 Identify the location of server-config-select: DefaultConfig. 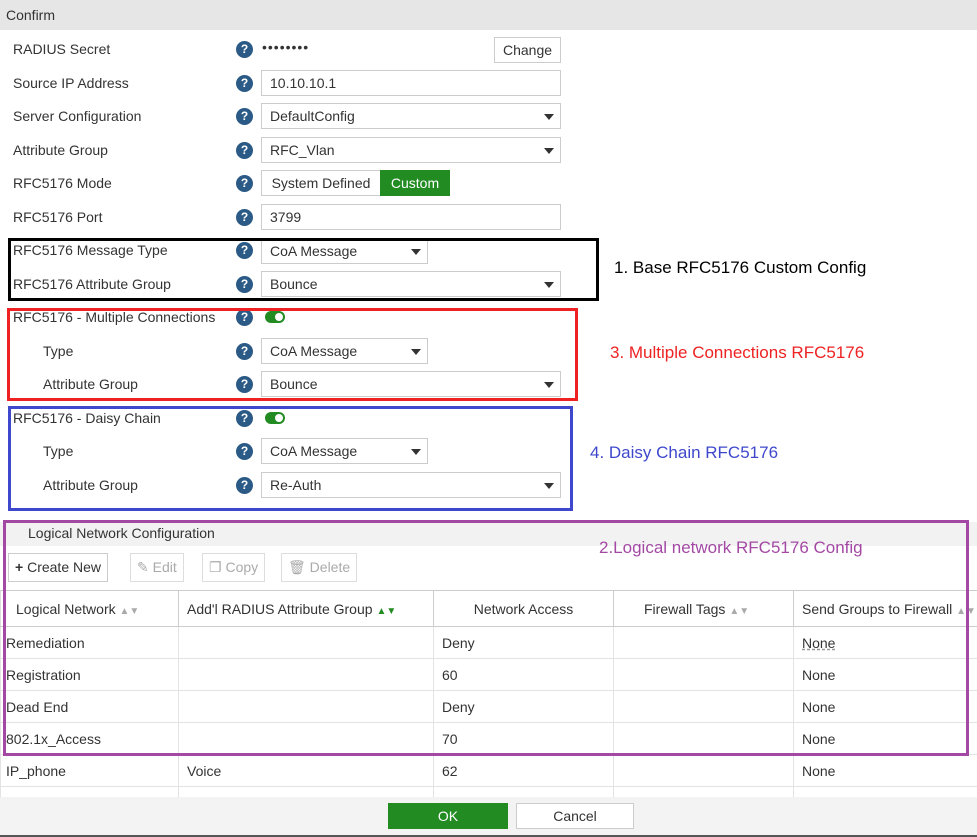
(411, 116).